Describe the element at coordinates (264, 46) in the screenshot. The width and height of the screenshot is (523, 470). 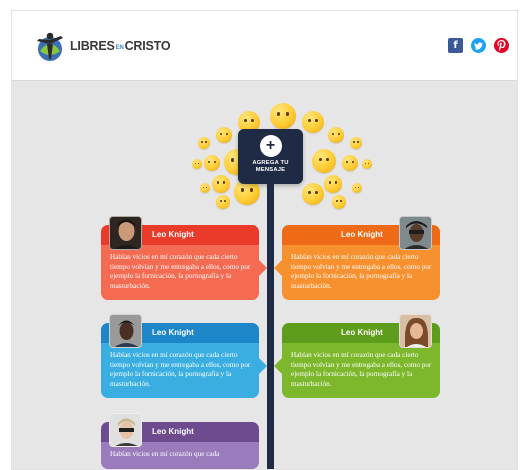
I see `site-header: LIBRESENCRISTO f` at that location.